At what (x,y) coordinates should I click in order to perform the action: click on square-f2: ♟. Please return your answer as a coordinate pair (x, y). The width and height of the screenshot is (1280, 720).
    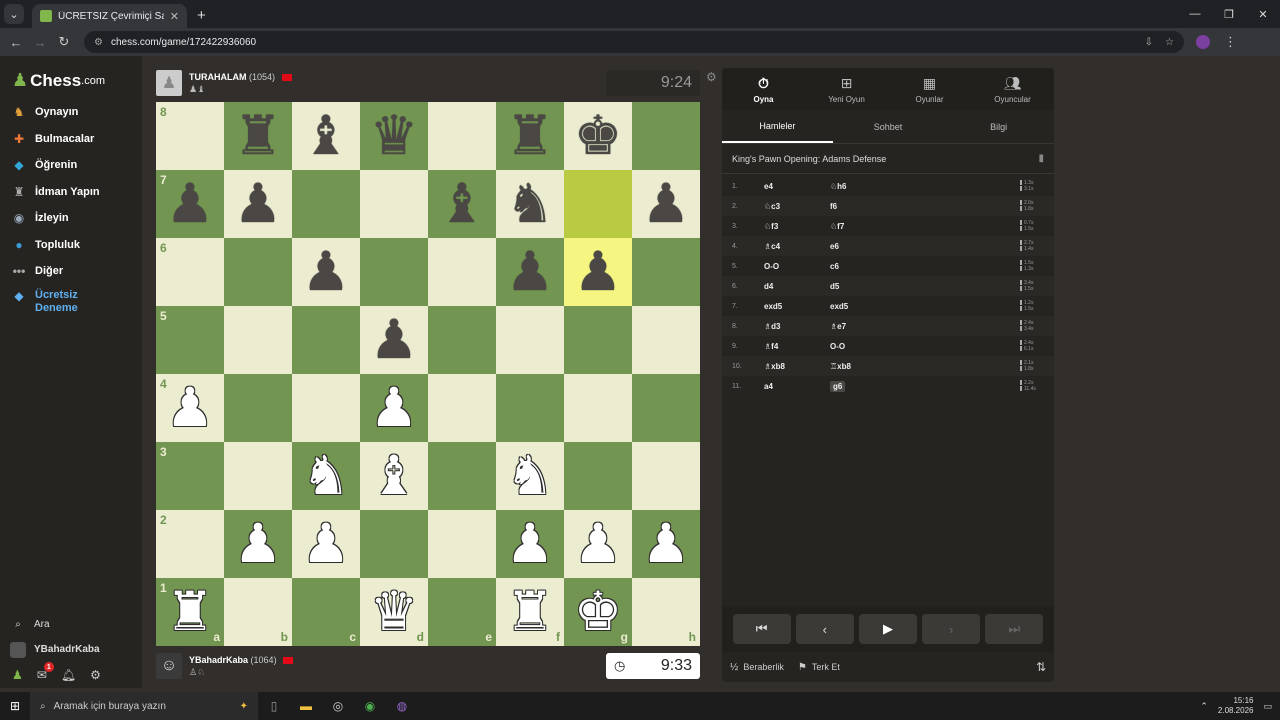
    Looking at the image, I should click on (530, 544).